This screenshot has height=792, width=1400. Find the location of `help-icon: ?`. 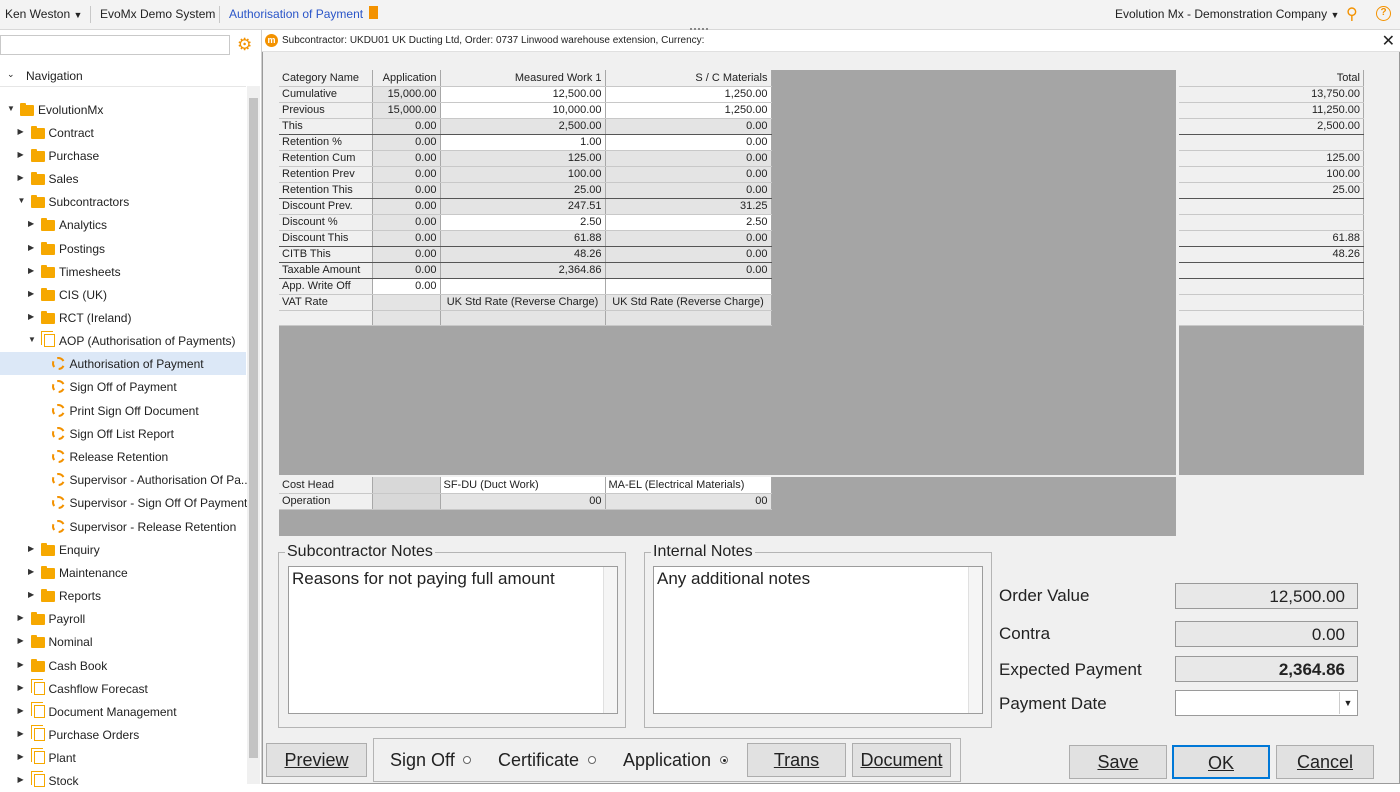

help-icon: ? is located at coordinates (1383, 13).